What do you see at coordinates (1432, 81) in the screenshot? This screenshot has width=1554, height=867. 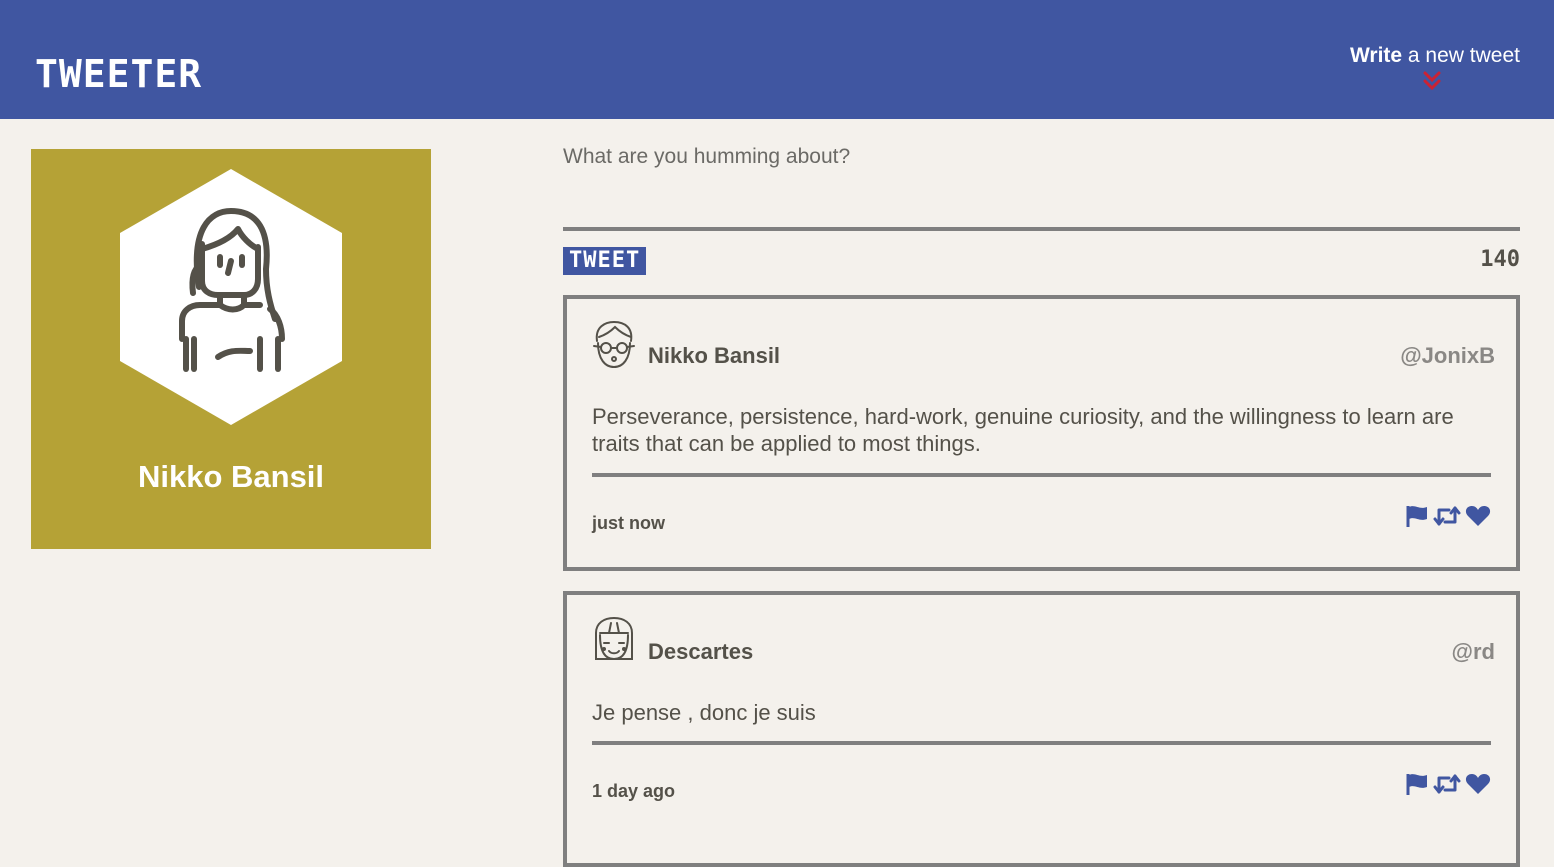 I see `double-chevron-down-icon` at bounding box center [1432, 81].